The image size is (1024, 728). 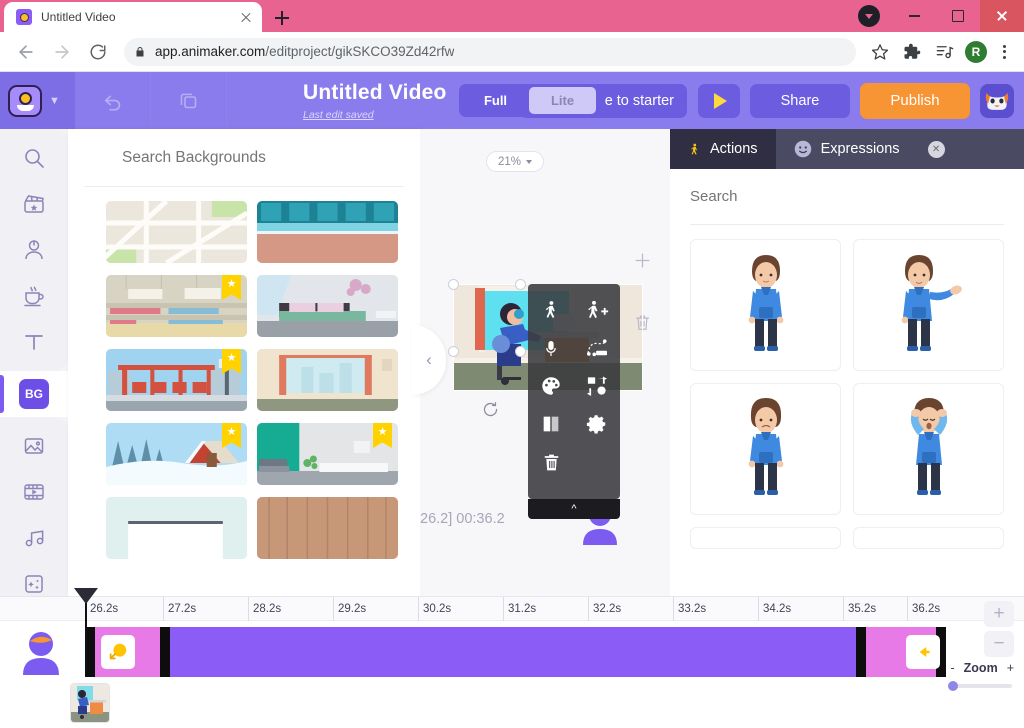 I want to click on reload-icon, so click(x=98, y=52).